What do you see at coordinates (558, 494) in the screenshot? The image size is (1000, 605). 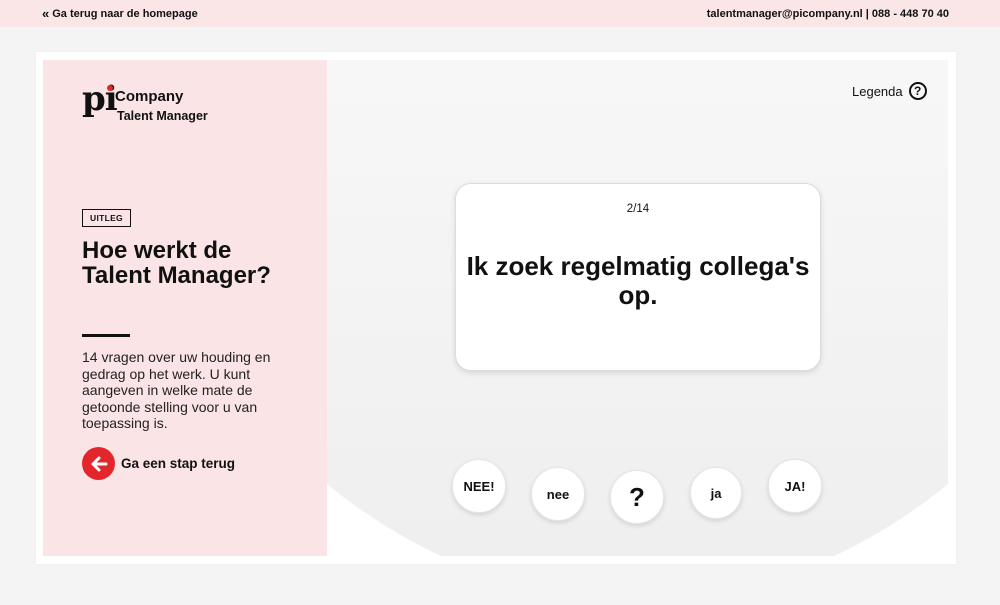 I see `answer-no-button: nee` at bounding box center [558, 494].